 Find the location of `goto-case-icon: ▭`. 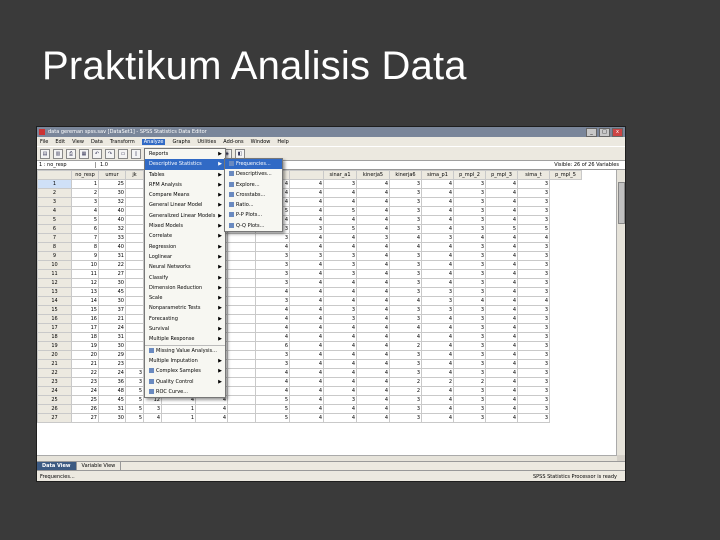

goto-case-icon: ▭ is located at coordinates (123, 153).